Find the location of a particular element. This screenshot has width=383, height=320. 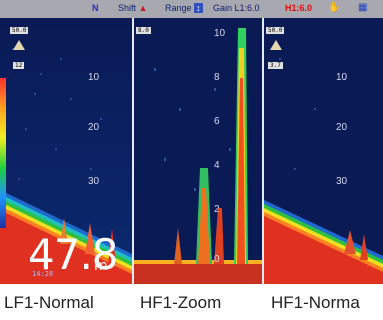

scale-mark: 8 is located at coordinates (217, 77).